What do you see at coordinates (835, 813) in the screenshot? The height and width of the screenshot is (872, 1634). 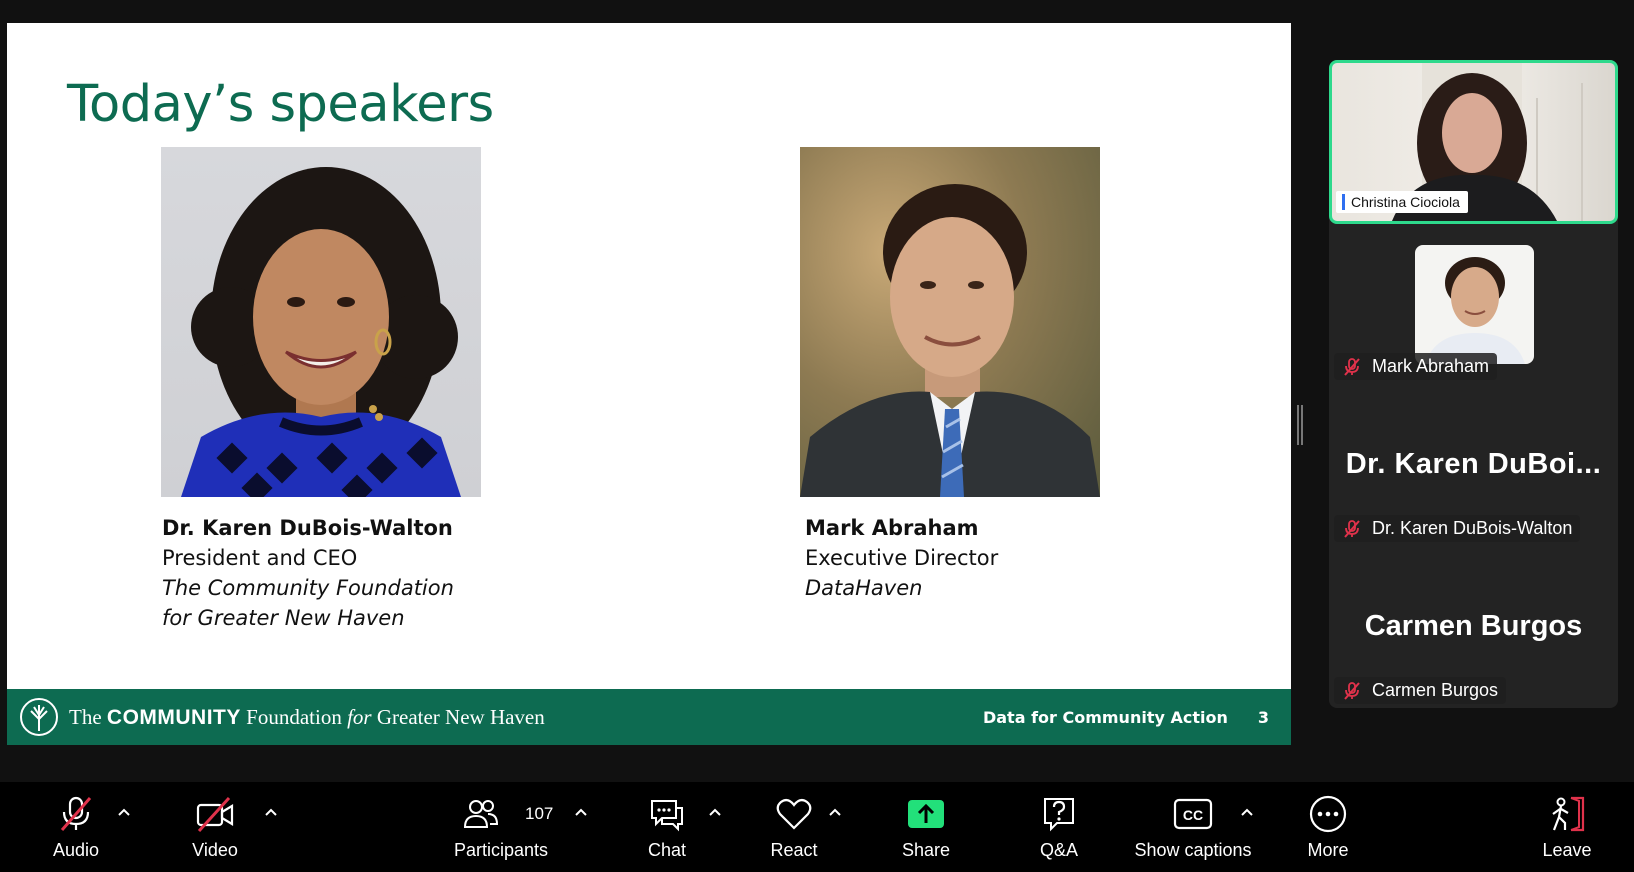 I see `react-options-chevron-up-icon` at bounding box center [835, 813].